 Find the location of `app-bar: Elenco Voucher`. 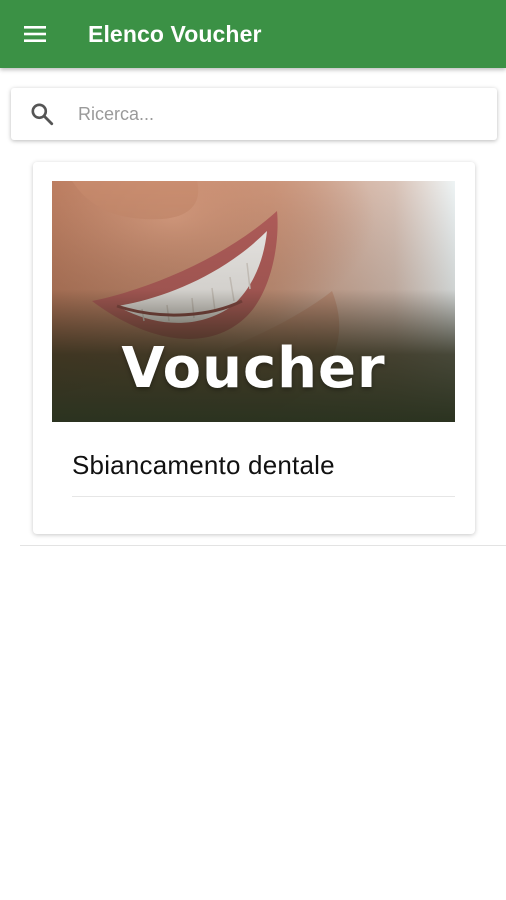

app-bar: Elenco Voucher is located at coordinates (253, 34).